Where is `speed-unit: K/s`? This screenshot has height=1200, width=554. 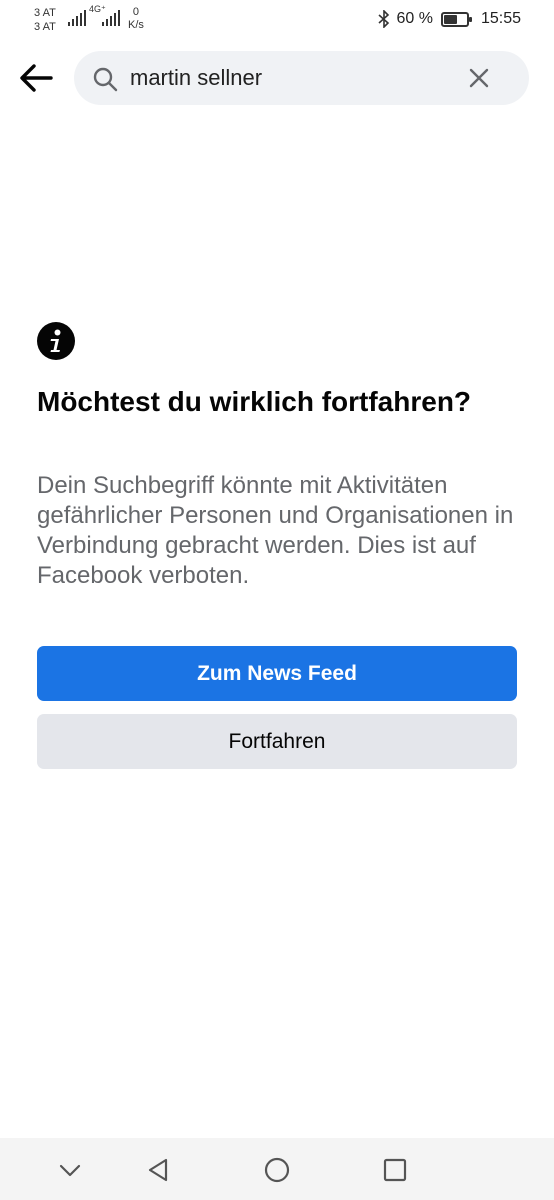 speed-unit: K/s is located at coordinates (136, 25).